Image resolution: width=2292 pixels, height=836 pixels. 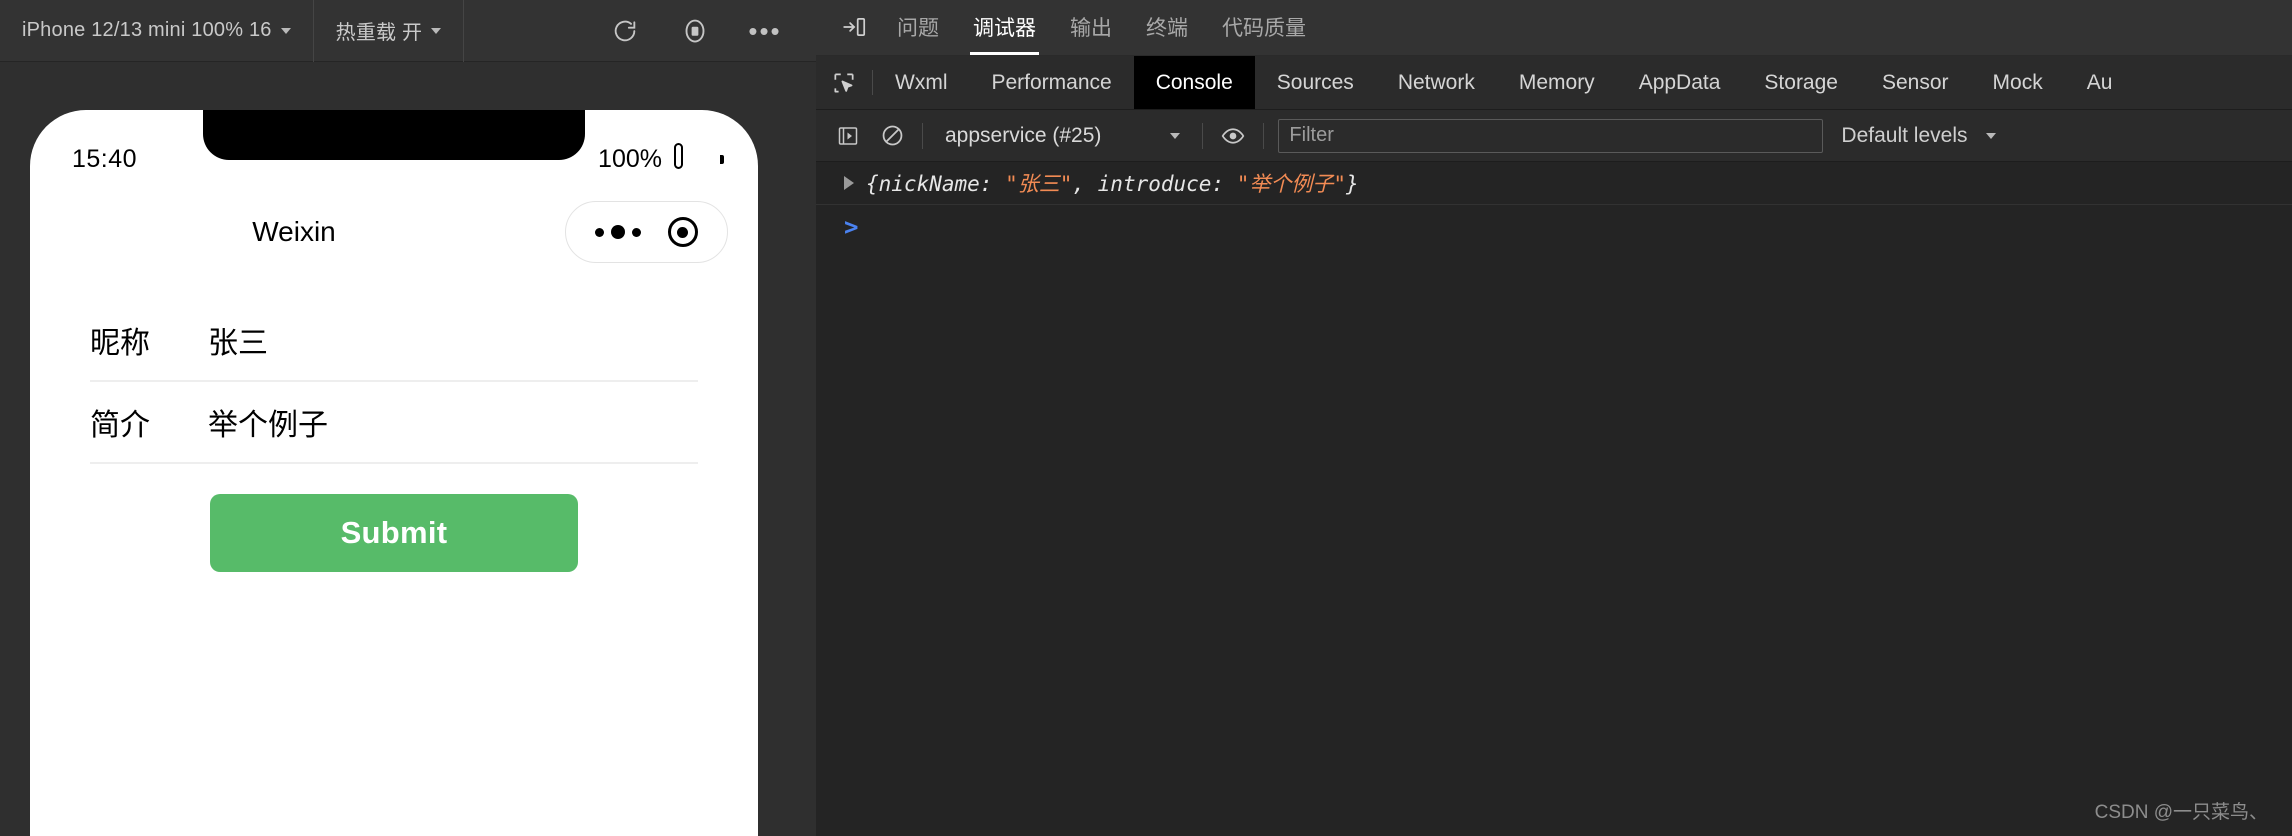 I want to click on console-levels-label: Default levels, so click(x=1904, y=135).